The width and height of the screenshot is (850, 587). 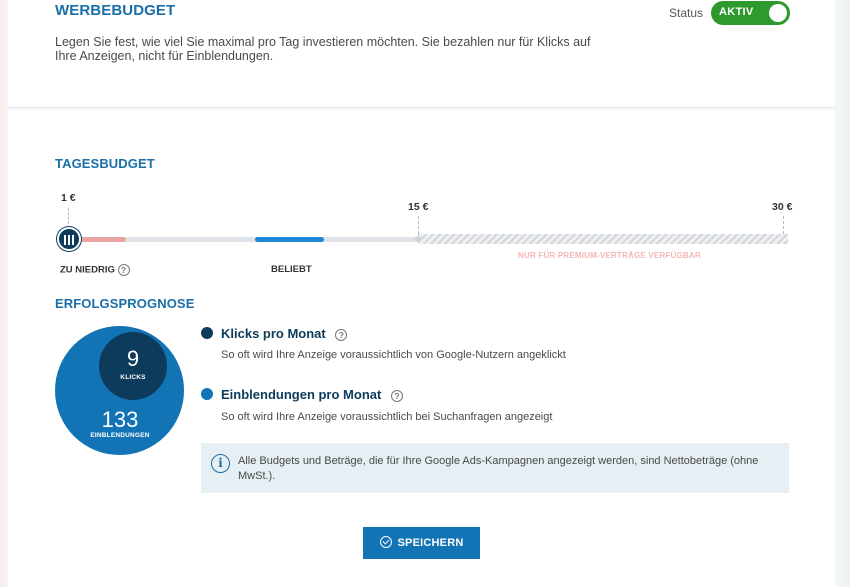 What do you see at coordinates (115, 10) in the screenshot?
I see `page-title: WERBEBUDGET` at bounding box center [115, 10].